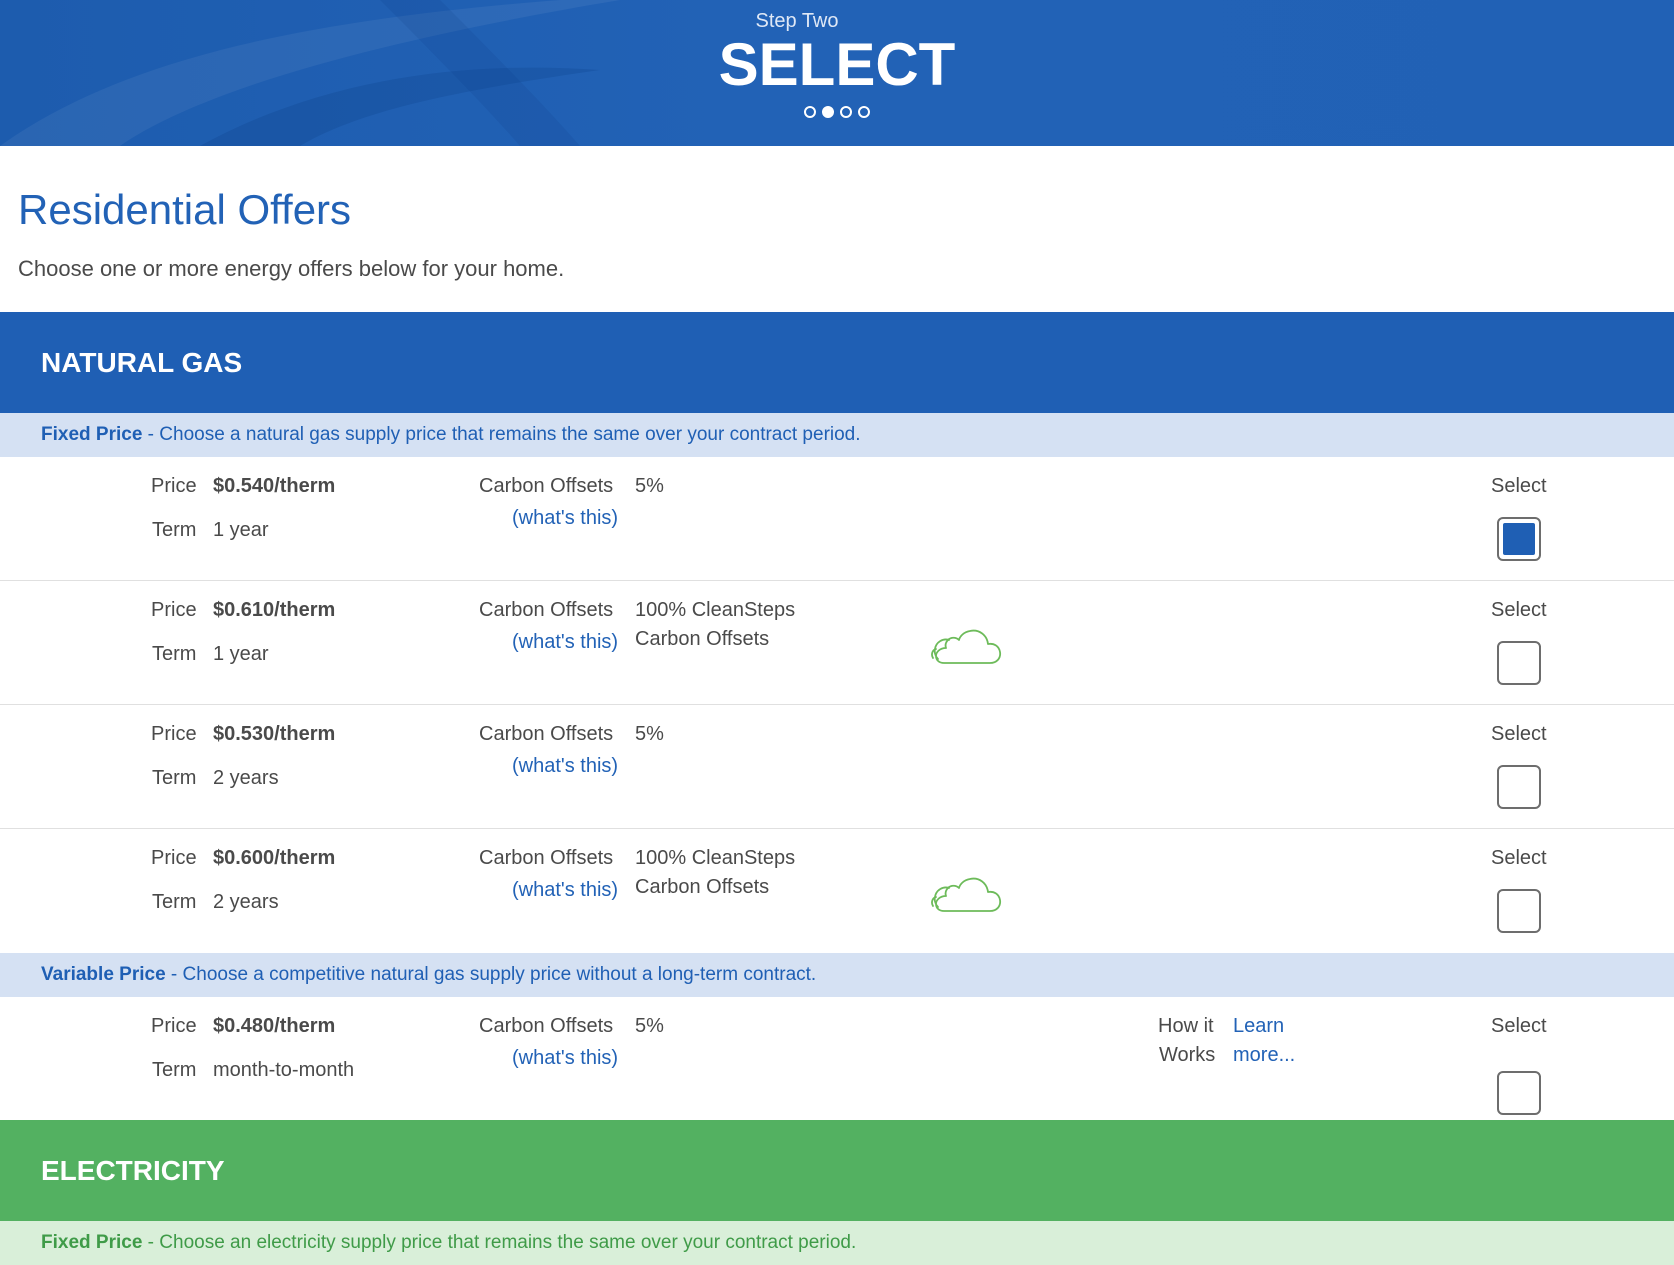 The image size is (1674, 1265). What do you see at coordinates (837, 362) in the screenshot?
I see `natural-gas-heading: NATURAL GAS` at bounding box center [837, 362].